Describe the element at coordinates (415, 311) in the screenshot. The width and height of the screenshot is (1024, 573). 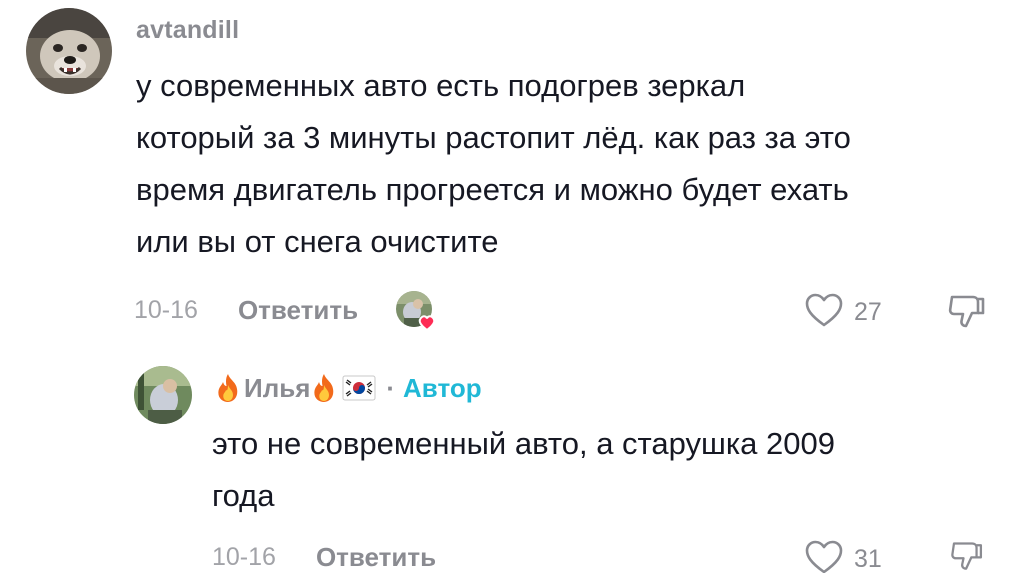
I see `creator-liked-avatar` at that location.